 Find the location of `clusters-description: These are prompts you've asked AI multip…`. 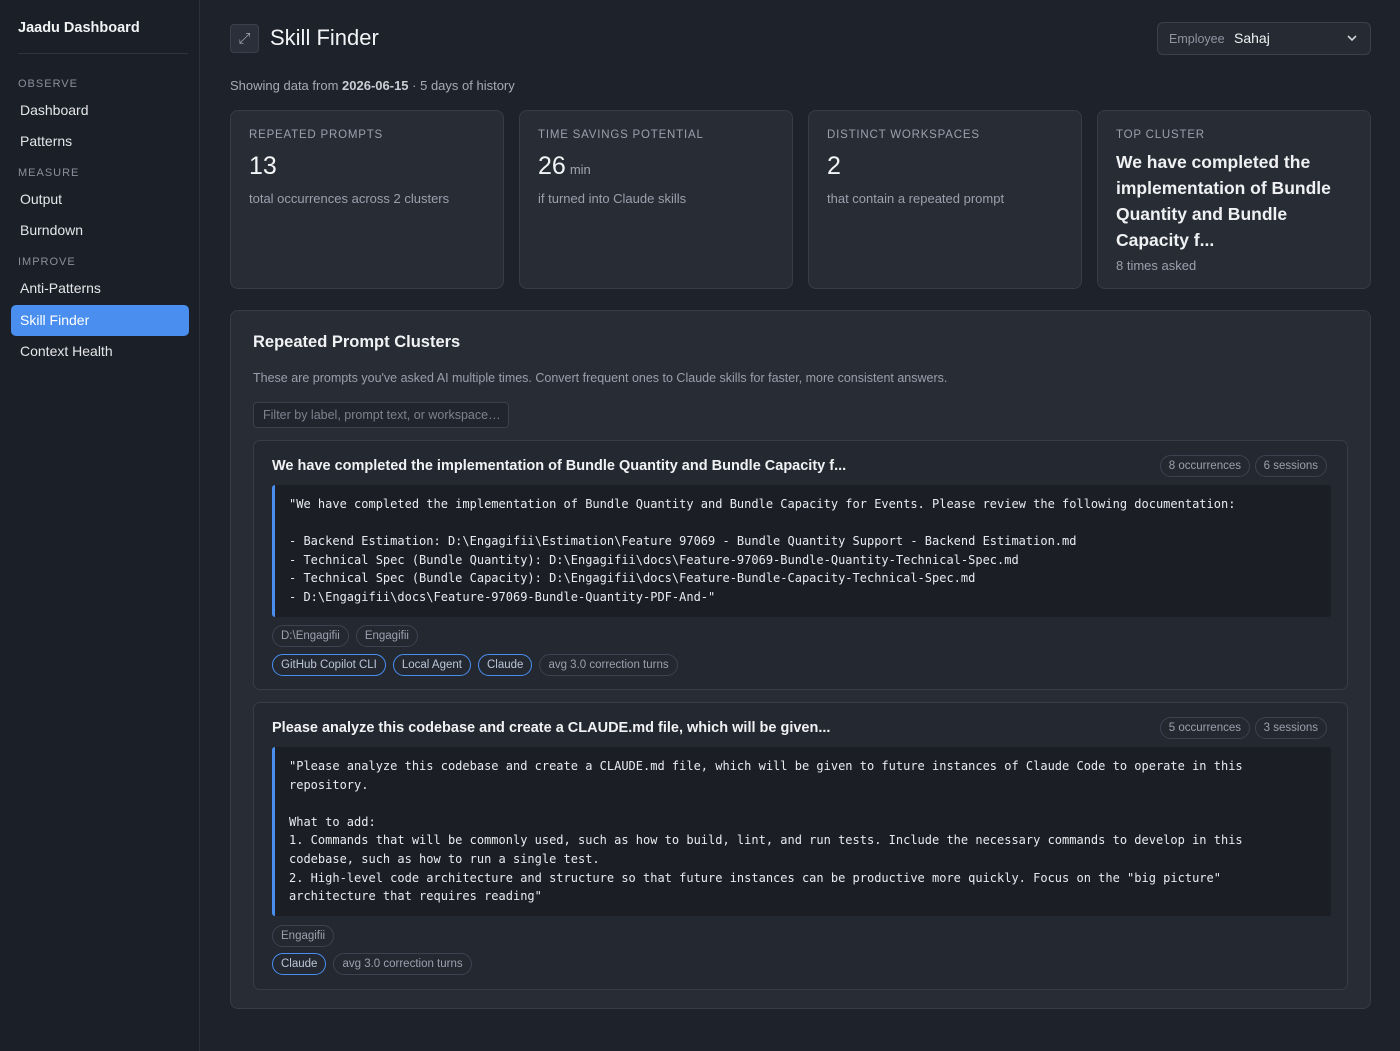

clusters-description: These are prompts you've asked AI multip… is located at coordinates (600, 378).